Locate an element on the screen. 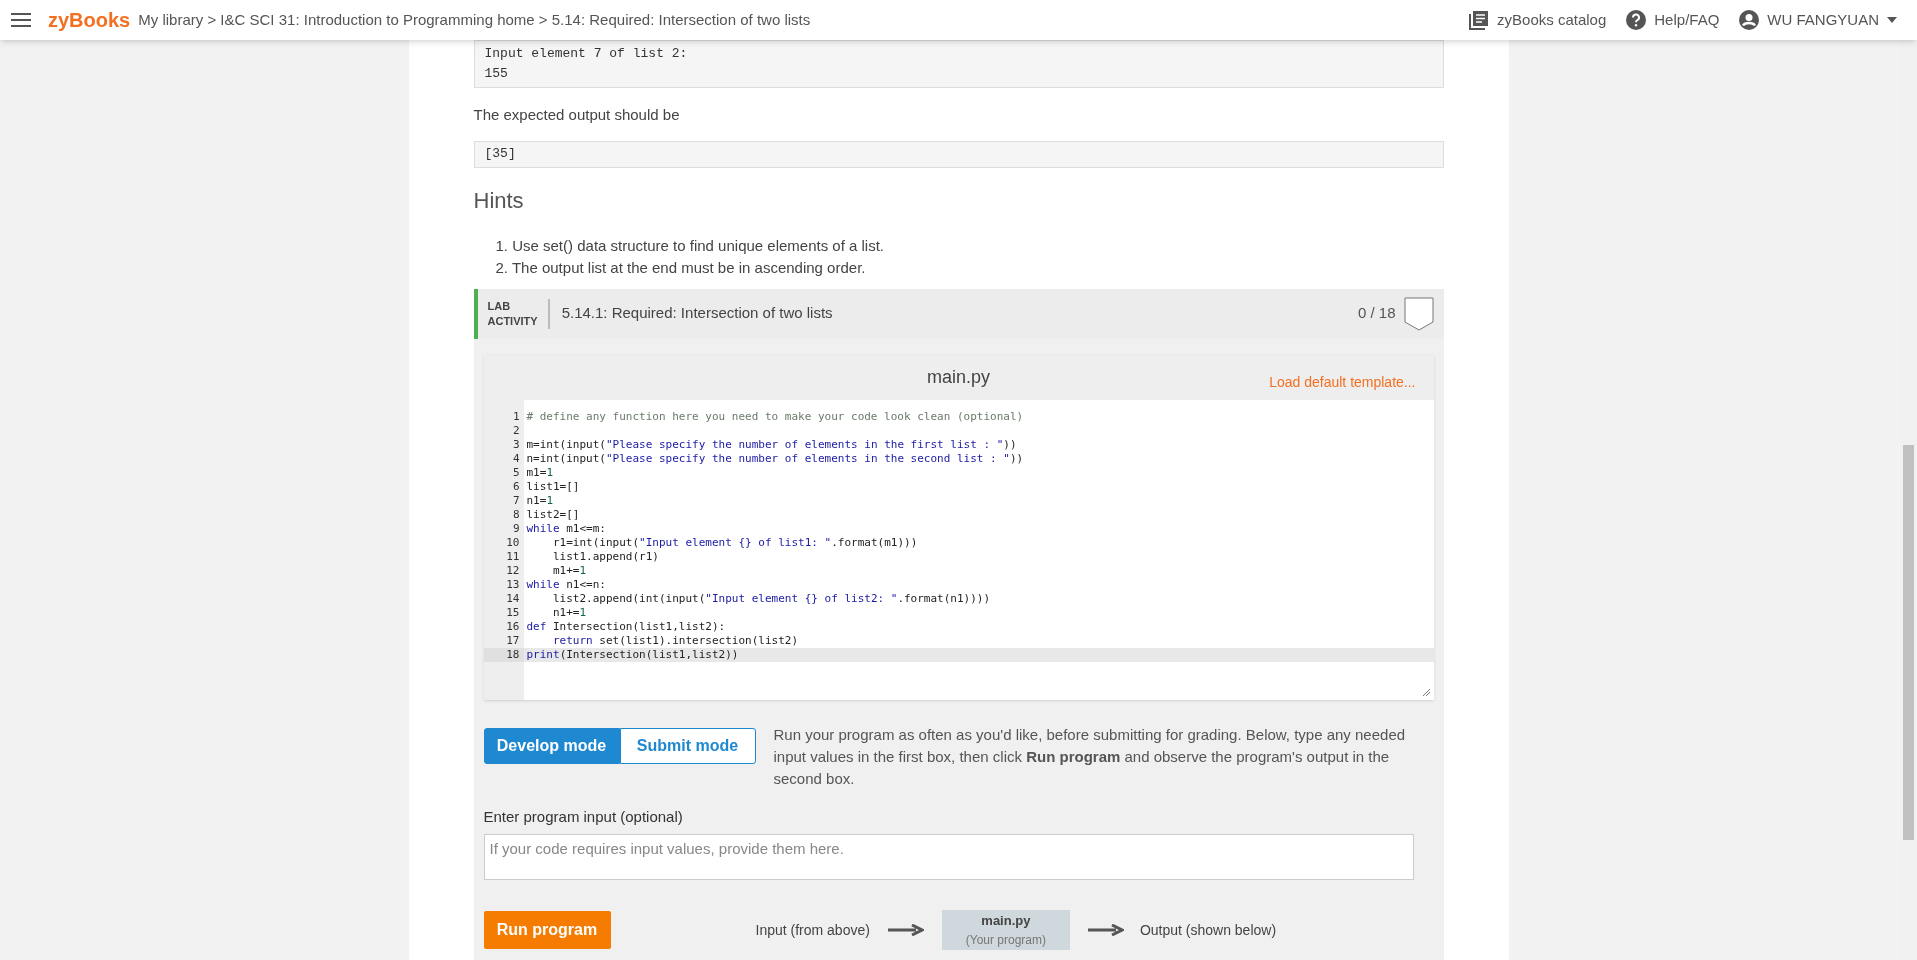 This screenshot has height=960, width=1917. line-number: 16 is located at coordinates (513, 626).